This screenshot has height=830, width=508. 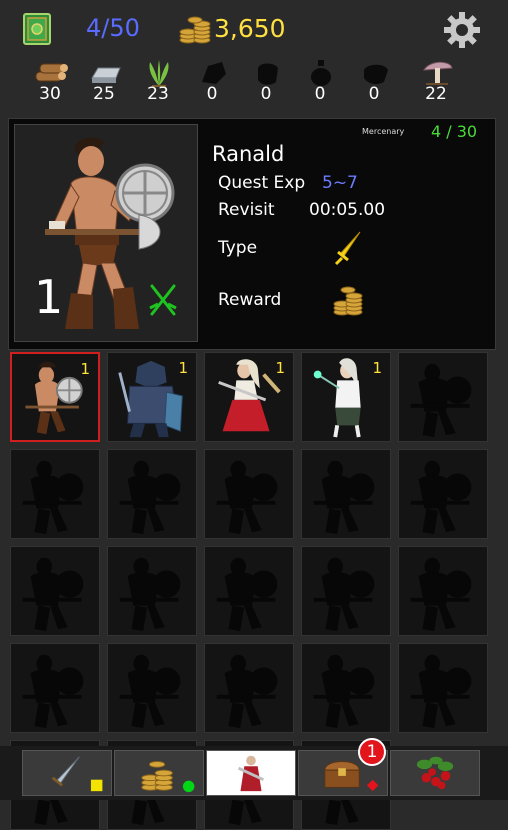 What do you see at coordinates (238, 248) in the screenshot?
I see `type-label: Type` at bounding box center [238, 248].